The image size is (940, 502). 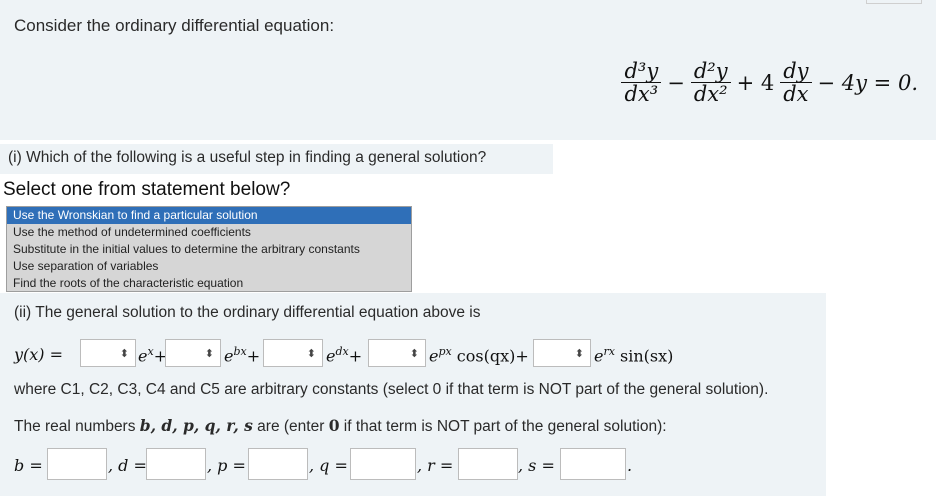 What do you see at coordinates (28, 465) in the screenshot?
I see `param-b-label: b =` at bounding box center [28, 465].